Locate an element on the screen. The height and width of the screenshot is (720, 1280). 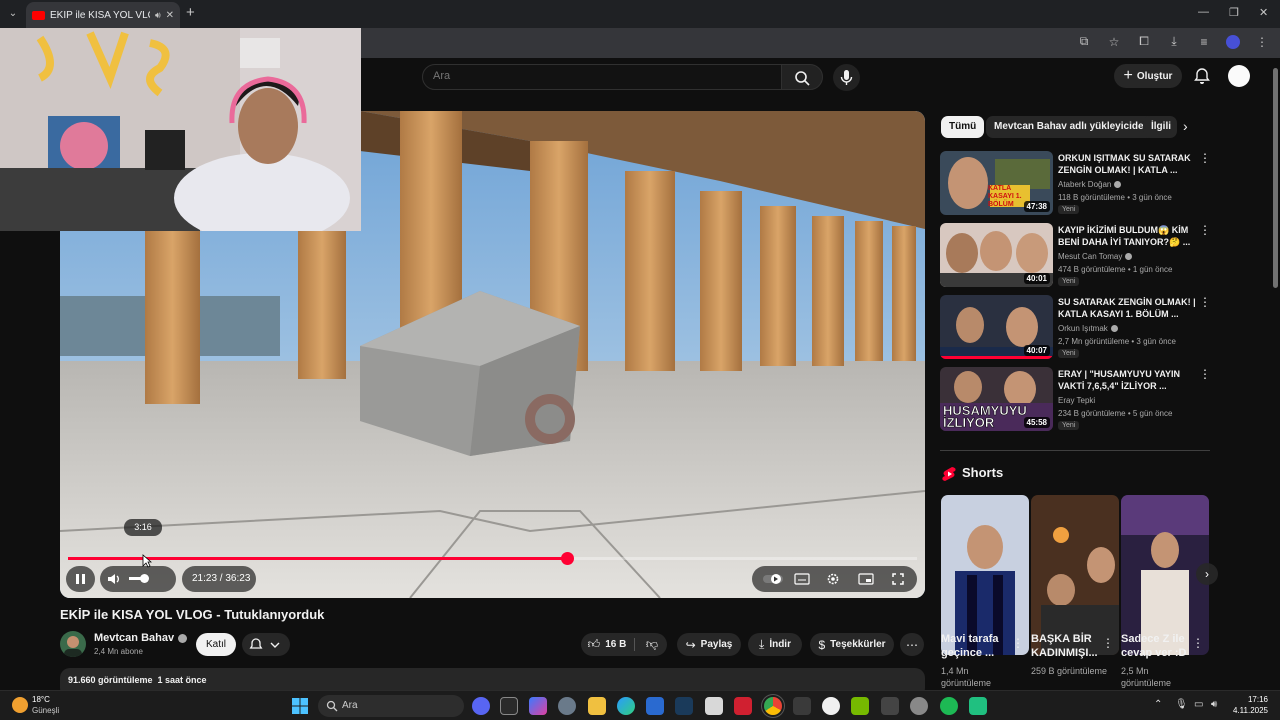
more-actions-button: ⋯ is located at coordinates (912, 644).